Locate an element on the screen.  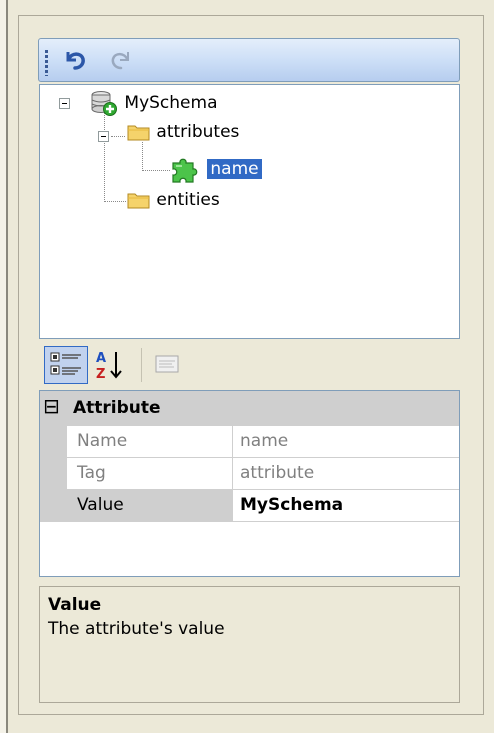
sort-az-icon: A Z is located at coordinates (109, 366).